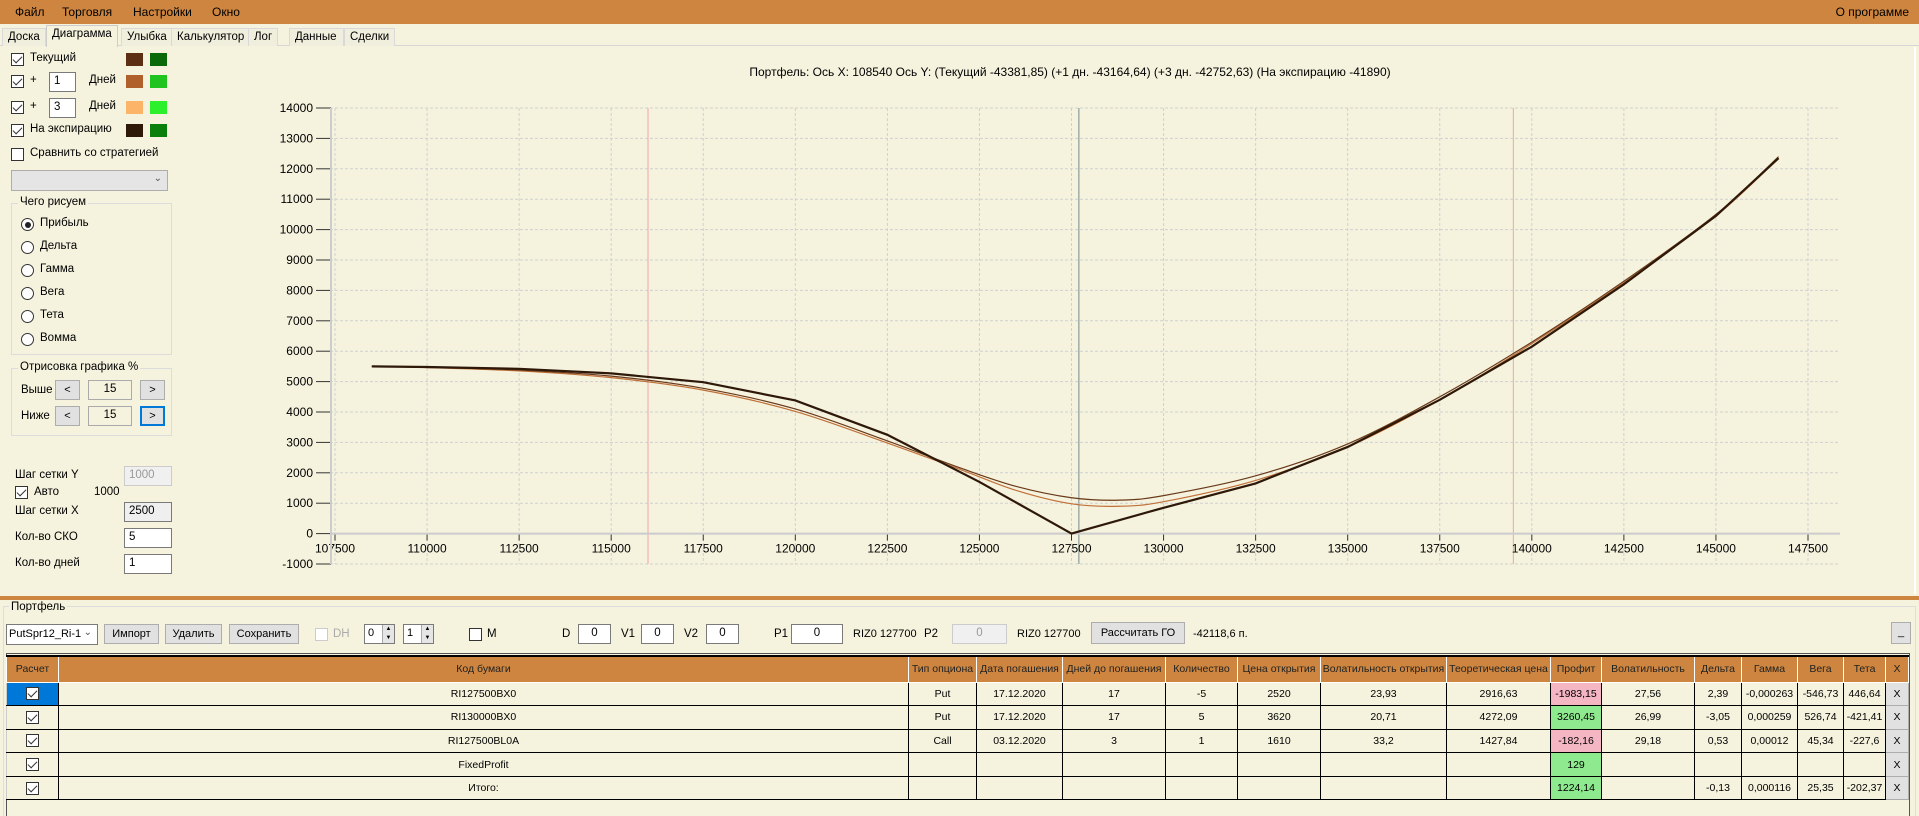  I want to click on minimize-button: _, so click(1901, 633).